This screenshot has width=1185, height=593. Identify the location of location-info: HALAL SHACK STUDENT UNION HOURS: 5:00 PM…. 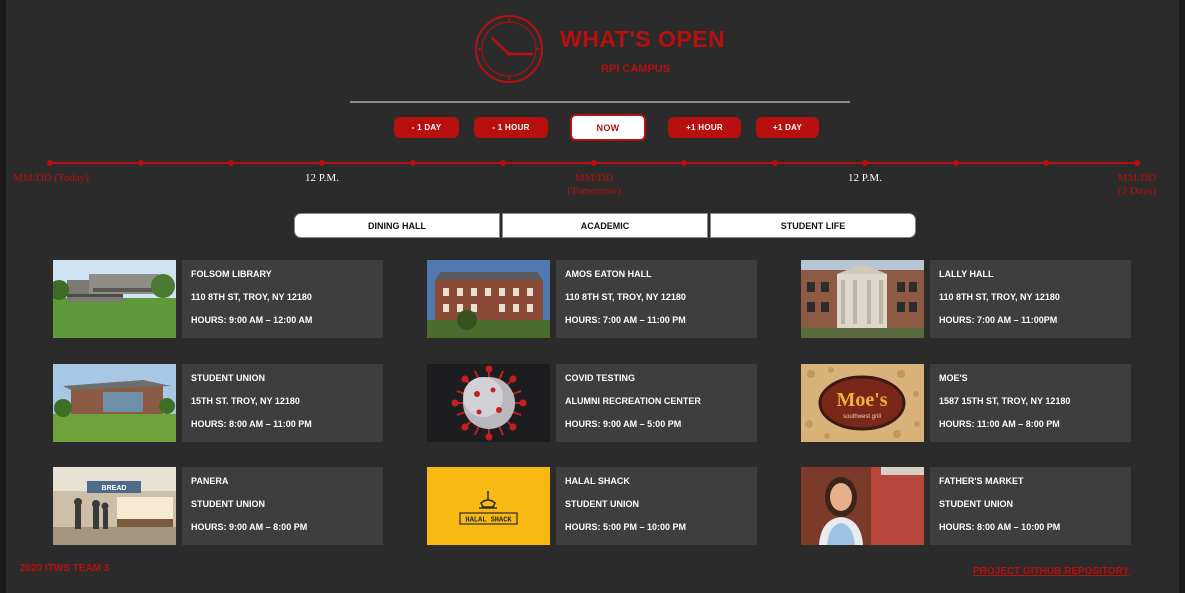
(656, 506).